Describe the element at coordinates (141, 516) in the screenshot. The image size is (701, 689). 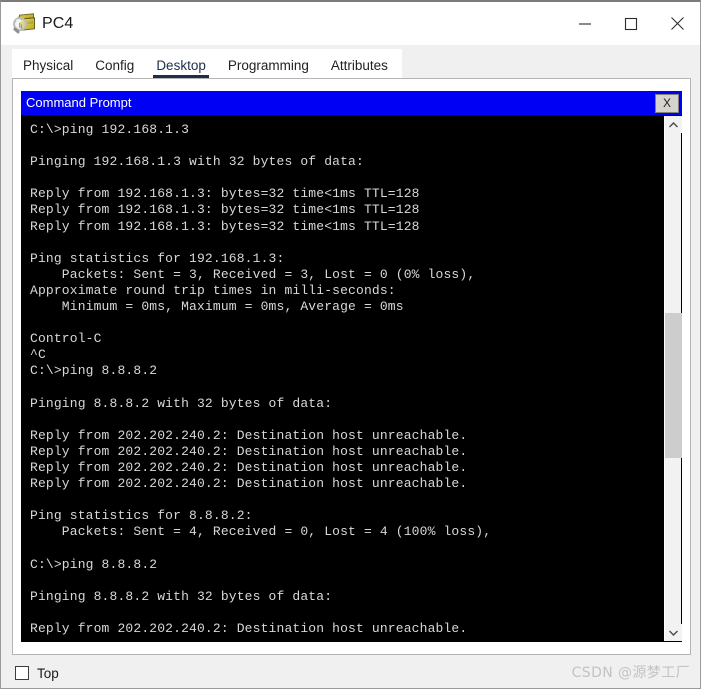
I see `terminal-line: Ping statistics for 8.8.8.2:` at that location.